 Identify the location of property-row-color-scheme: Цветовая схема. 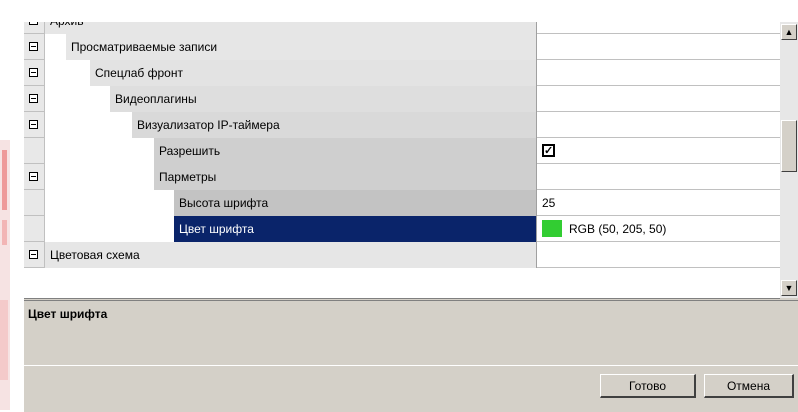
(402, 255).